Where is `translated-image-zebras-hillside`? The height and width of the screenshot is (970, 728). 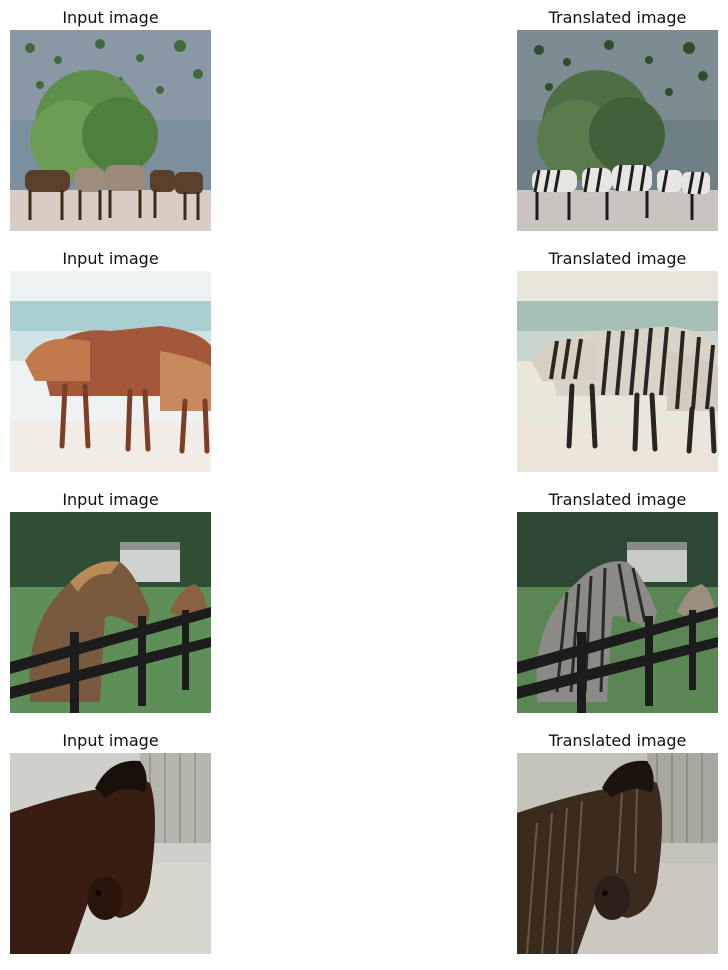
translated-image-zebras-hillside is located at coordinates (617, 130).